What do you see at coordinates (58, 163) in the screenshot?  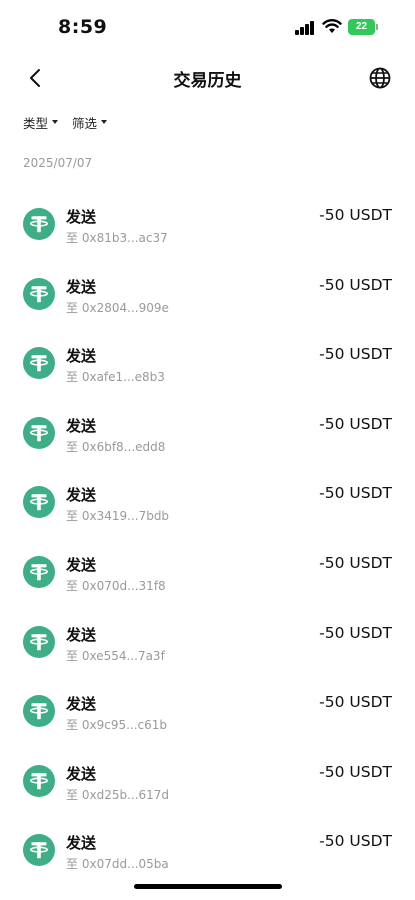 I see `date-group-header: 2025/07/07` at bounding box center [58, 163].